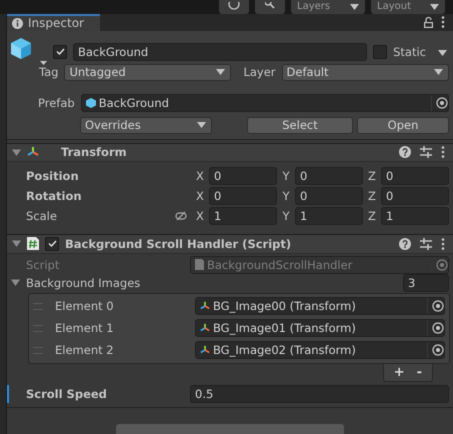 This screenshot has width=453, height=434. I want to click on search-button, so click(270, 7).